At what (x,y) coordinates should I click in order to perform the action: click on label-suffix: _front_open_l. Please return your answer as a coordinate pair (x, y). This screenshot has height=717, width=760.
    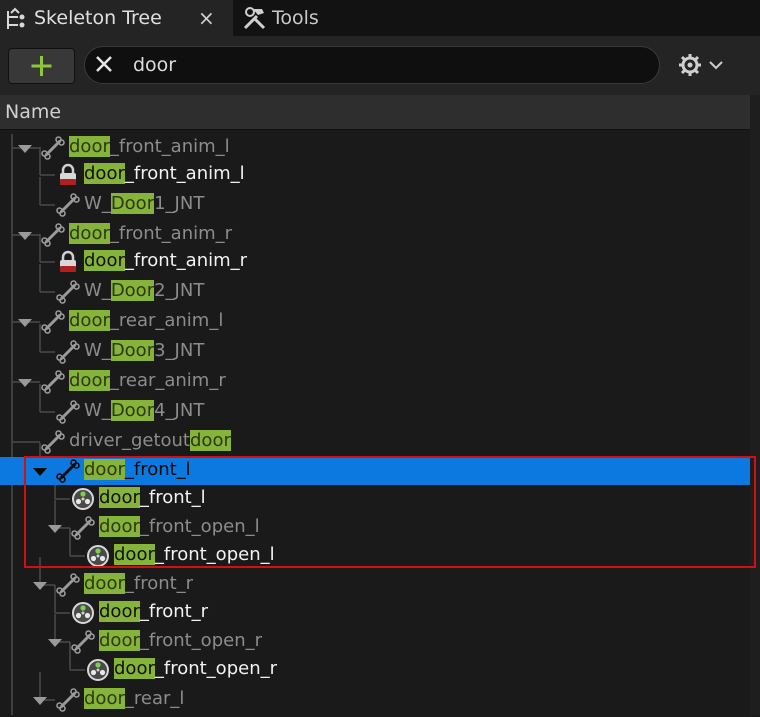
    Looking at the image, I should click on (199, 526).